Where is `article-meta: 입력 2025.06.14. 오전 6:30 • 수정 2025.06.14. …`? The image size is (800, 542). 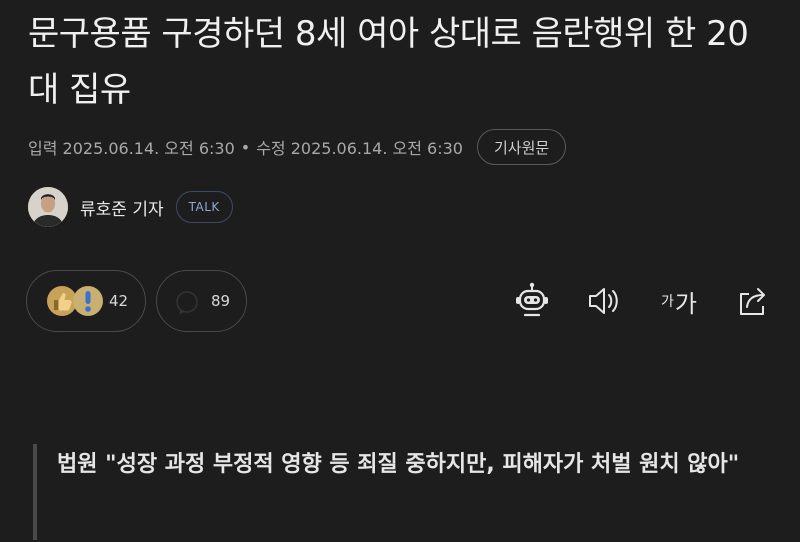
article-meta: 입력 2025.06.14. 오전 6:30 • 수정 2025.06.14. … is located at coordinates (297, 147).